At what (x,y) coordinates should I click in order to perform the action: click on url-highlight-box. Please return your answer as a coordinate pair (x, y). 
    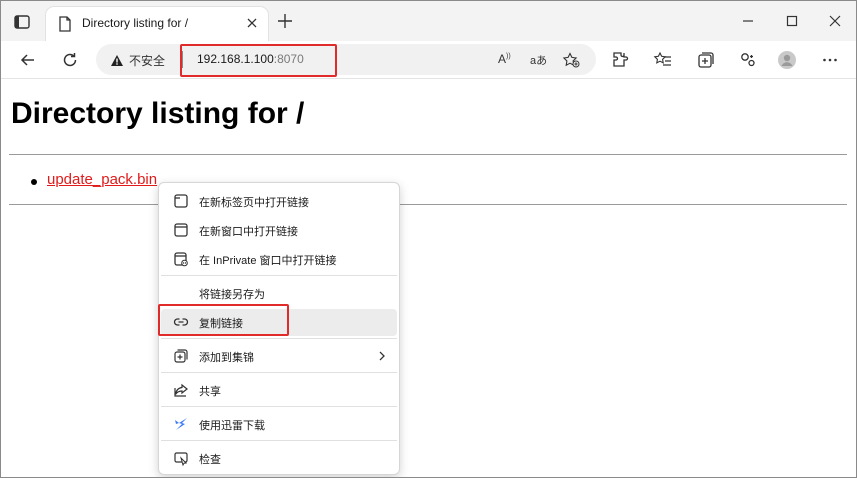
    Looking at the image, I should click on (258, 60).